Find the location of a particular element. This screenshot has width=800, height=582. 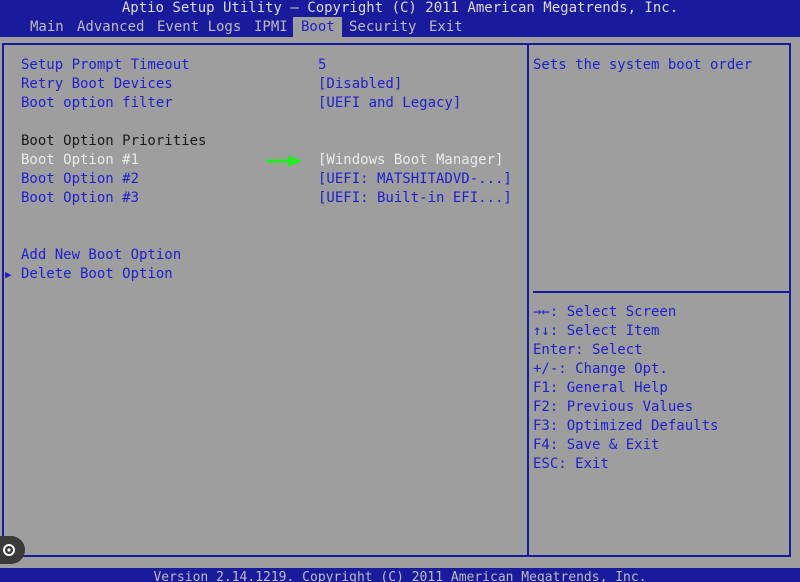

key-hint-enter: Enter: Select is located at coordinates (588, 350).